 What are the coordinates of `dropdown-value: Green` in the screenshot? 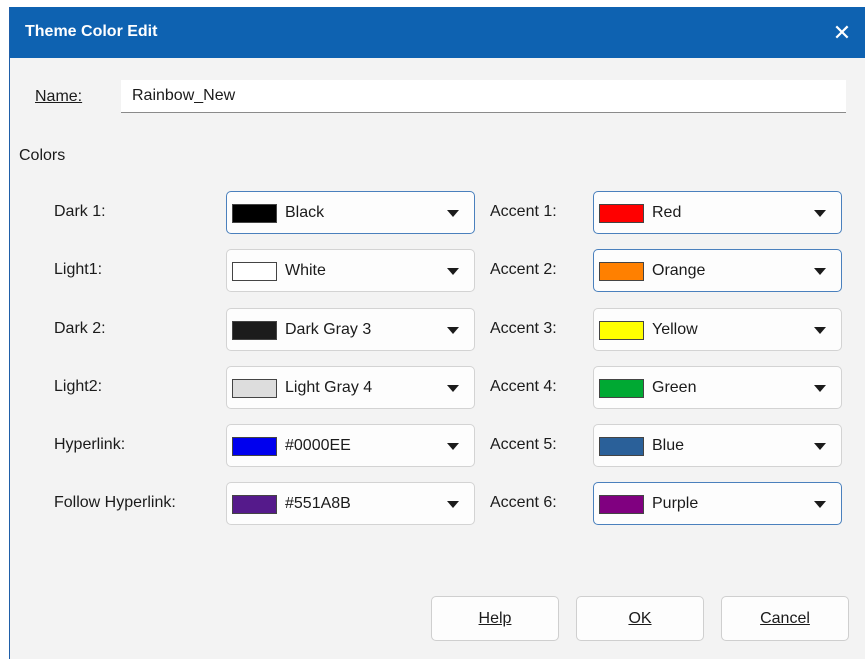 It's located at (674, 387).